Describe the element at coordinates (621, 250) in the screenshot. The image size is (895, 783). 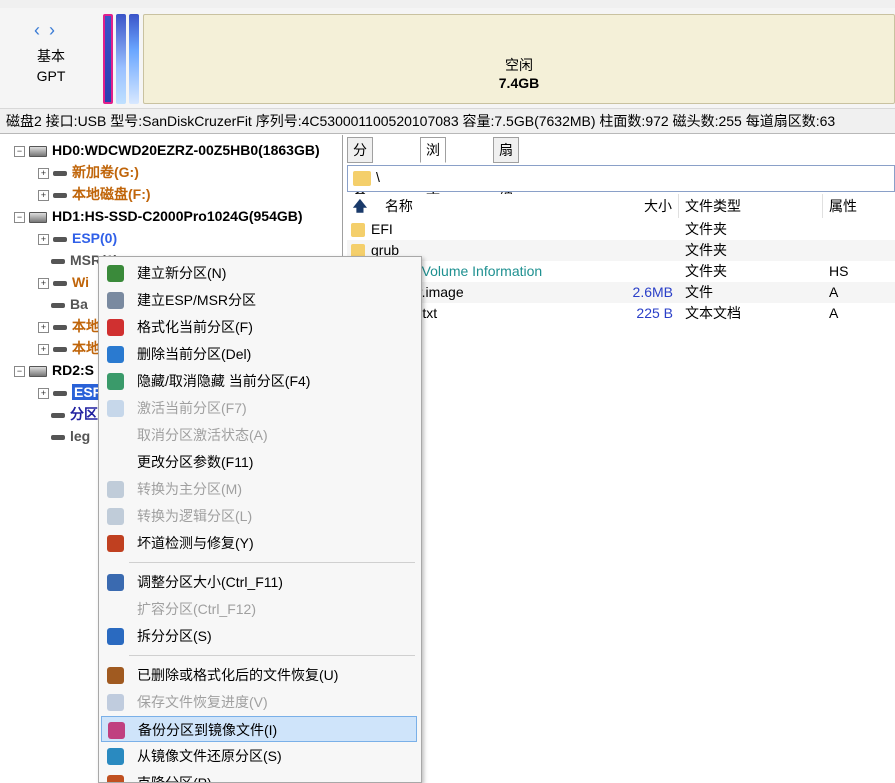
I see `file-row: grub 文件夹` at that location.